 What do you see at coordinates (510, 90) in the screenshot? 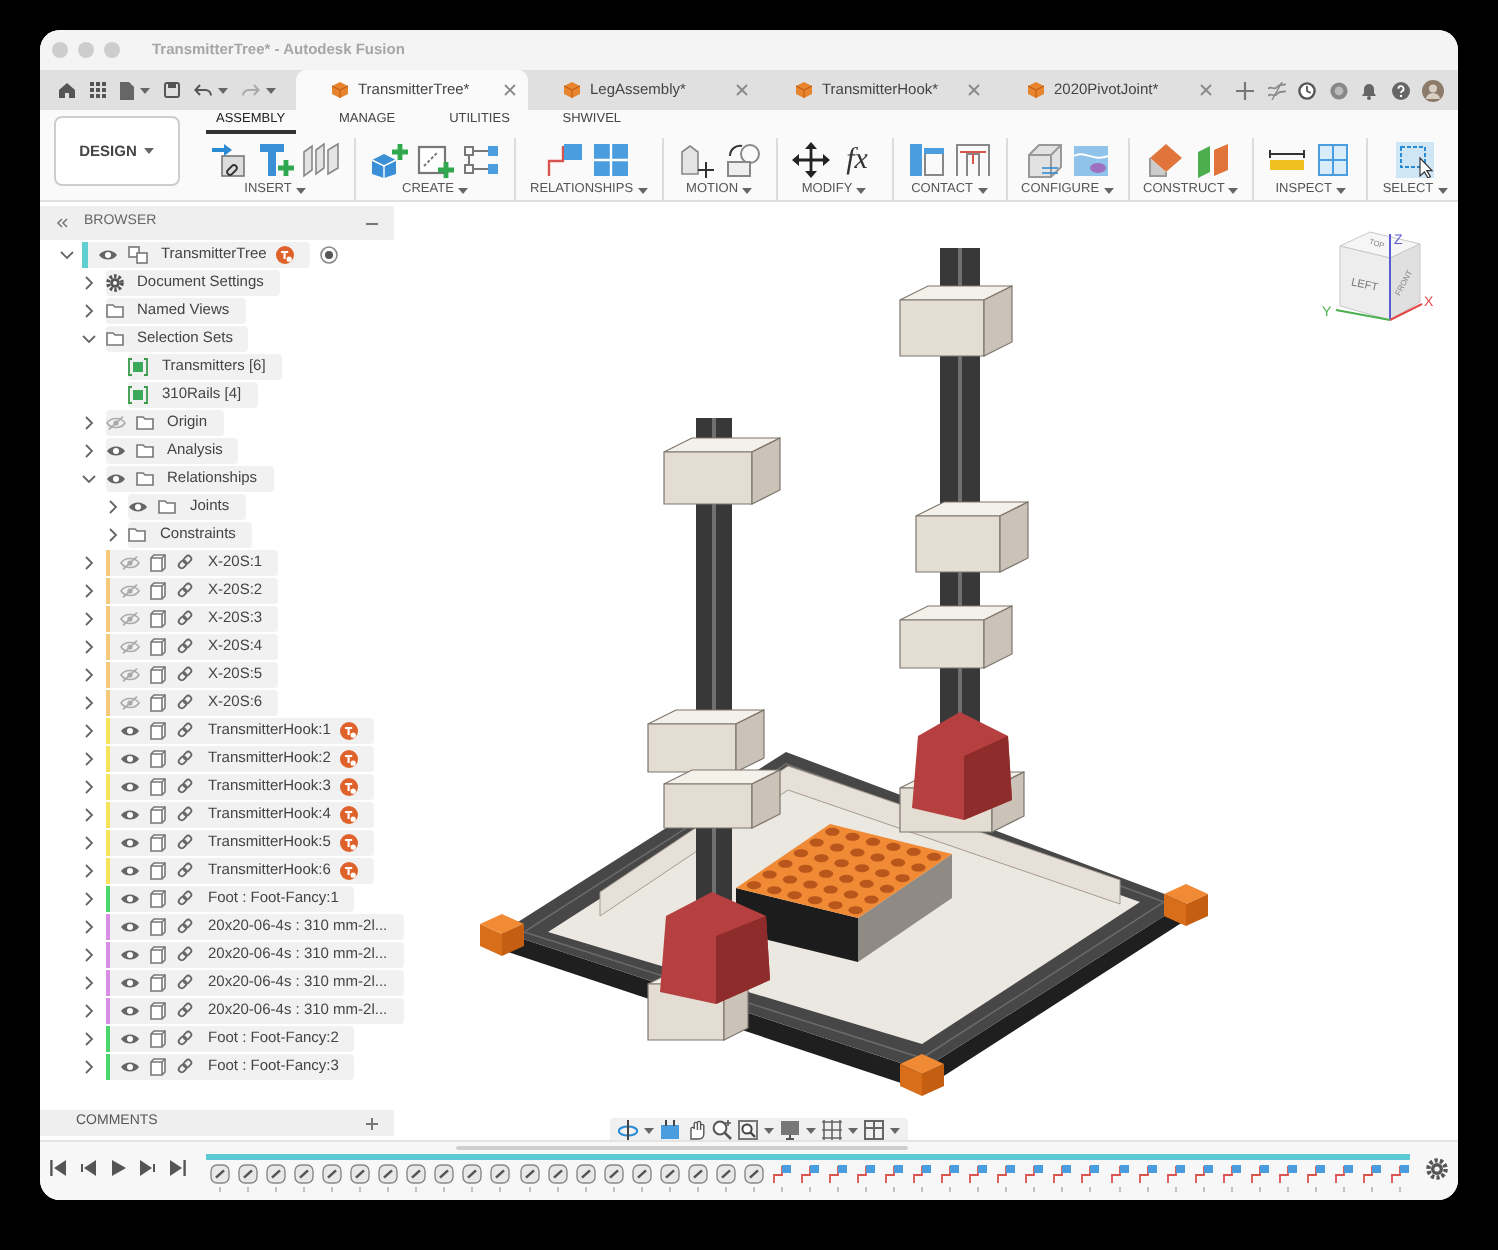
I see `close-icon` at bounding box center [510, 90].